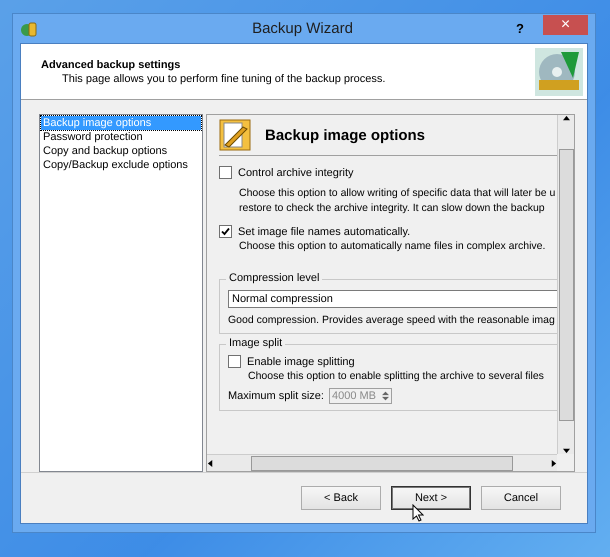 The width and height of the screenshot is (610, 557). Describe the element at coordinates (392, 320) in the screenshot. I see `compression-description: Good compression. Provides average speed with the reasonable imag` at that location.